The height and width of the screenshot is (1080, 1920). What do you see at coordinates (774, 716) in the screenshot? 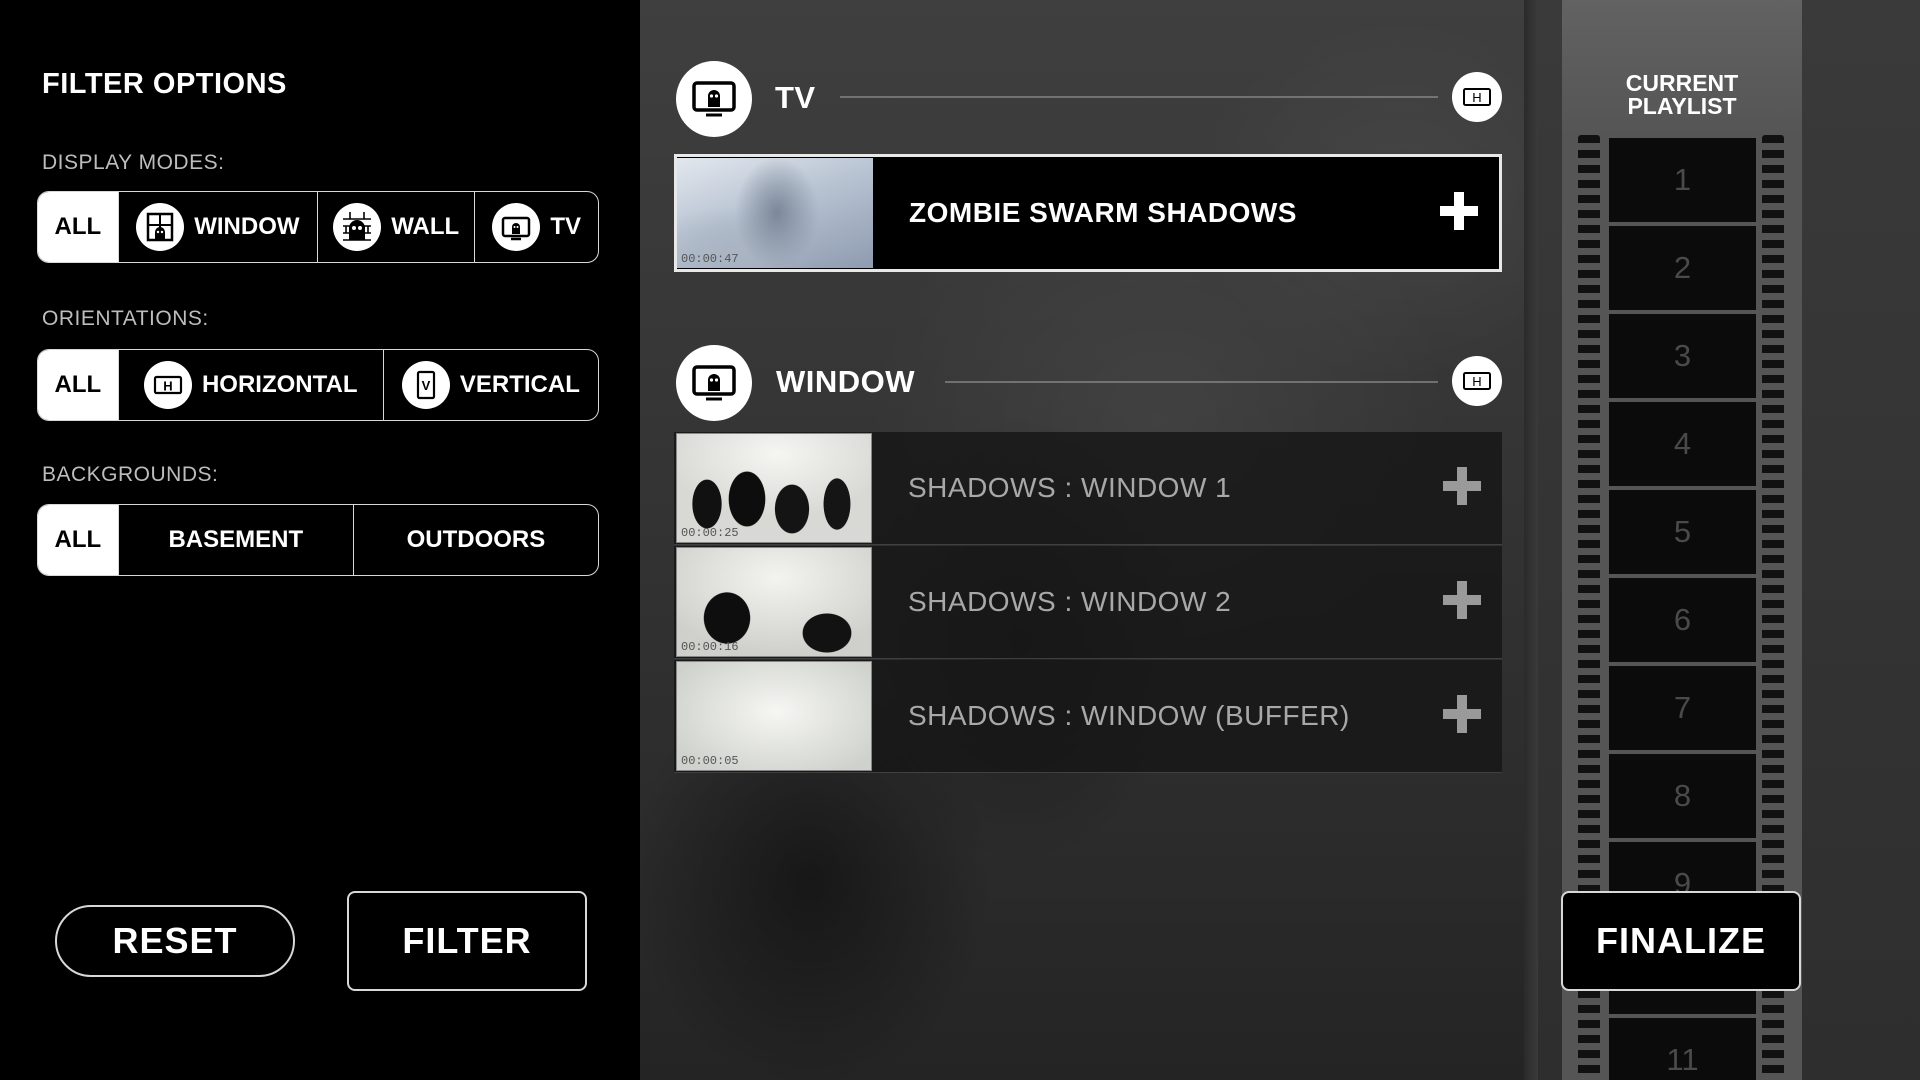
I see `video-thumbnail: 00:00:05` at bounding box center [774, 716].